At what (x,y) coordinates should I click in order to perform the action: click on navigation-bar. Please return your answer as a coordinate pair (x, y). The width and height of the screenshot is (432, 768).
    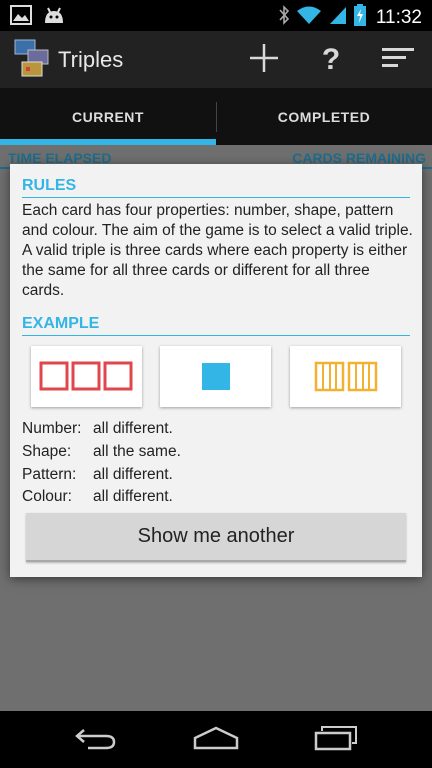
    Looking at the image, I should click on (216, 739).